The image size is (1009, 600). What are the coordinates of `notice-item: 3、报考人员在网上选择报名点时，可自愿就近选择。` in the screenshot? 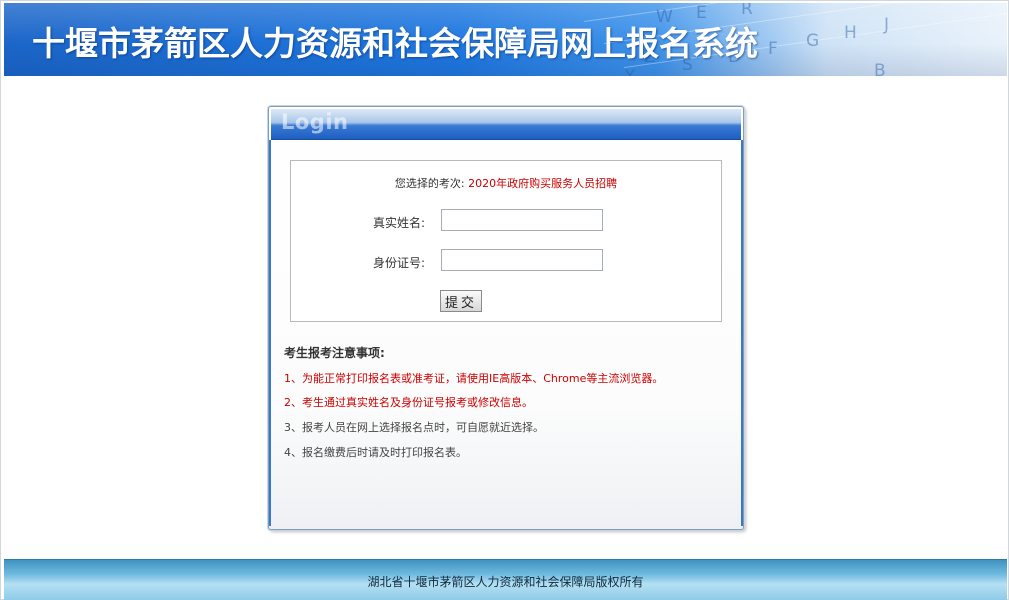 It's located at (414, 427).